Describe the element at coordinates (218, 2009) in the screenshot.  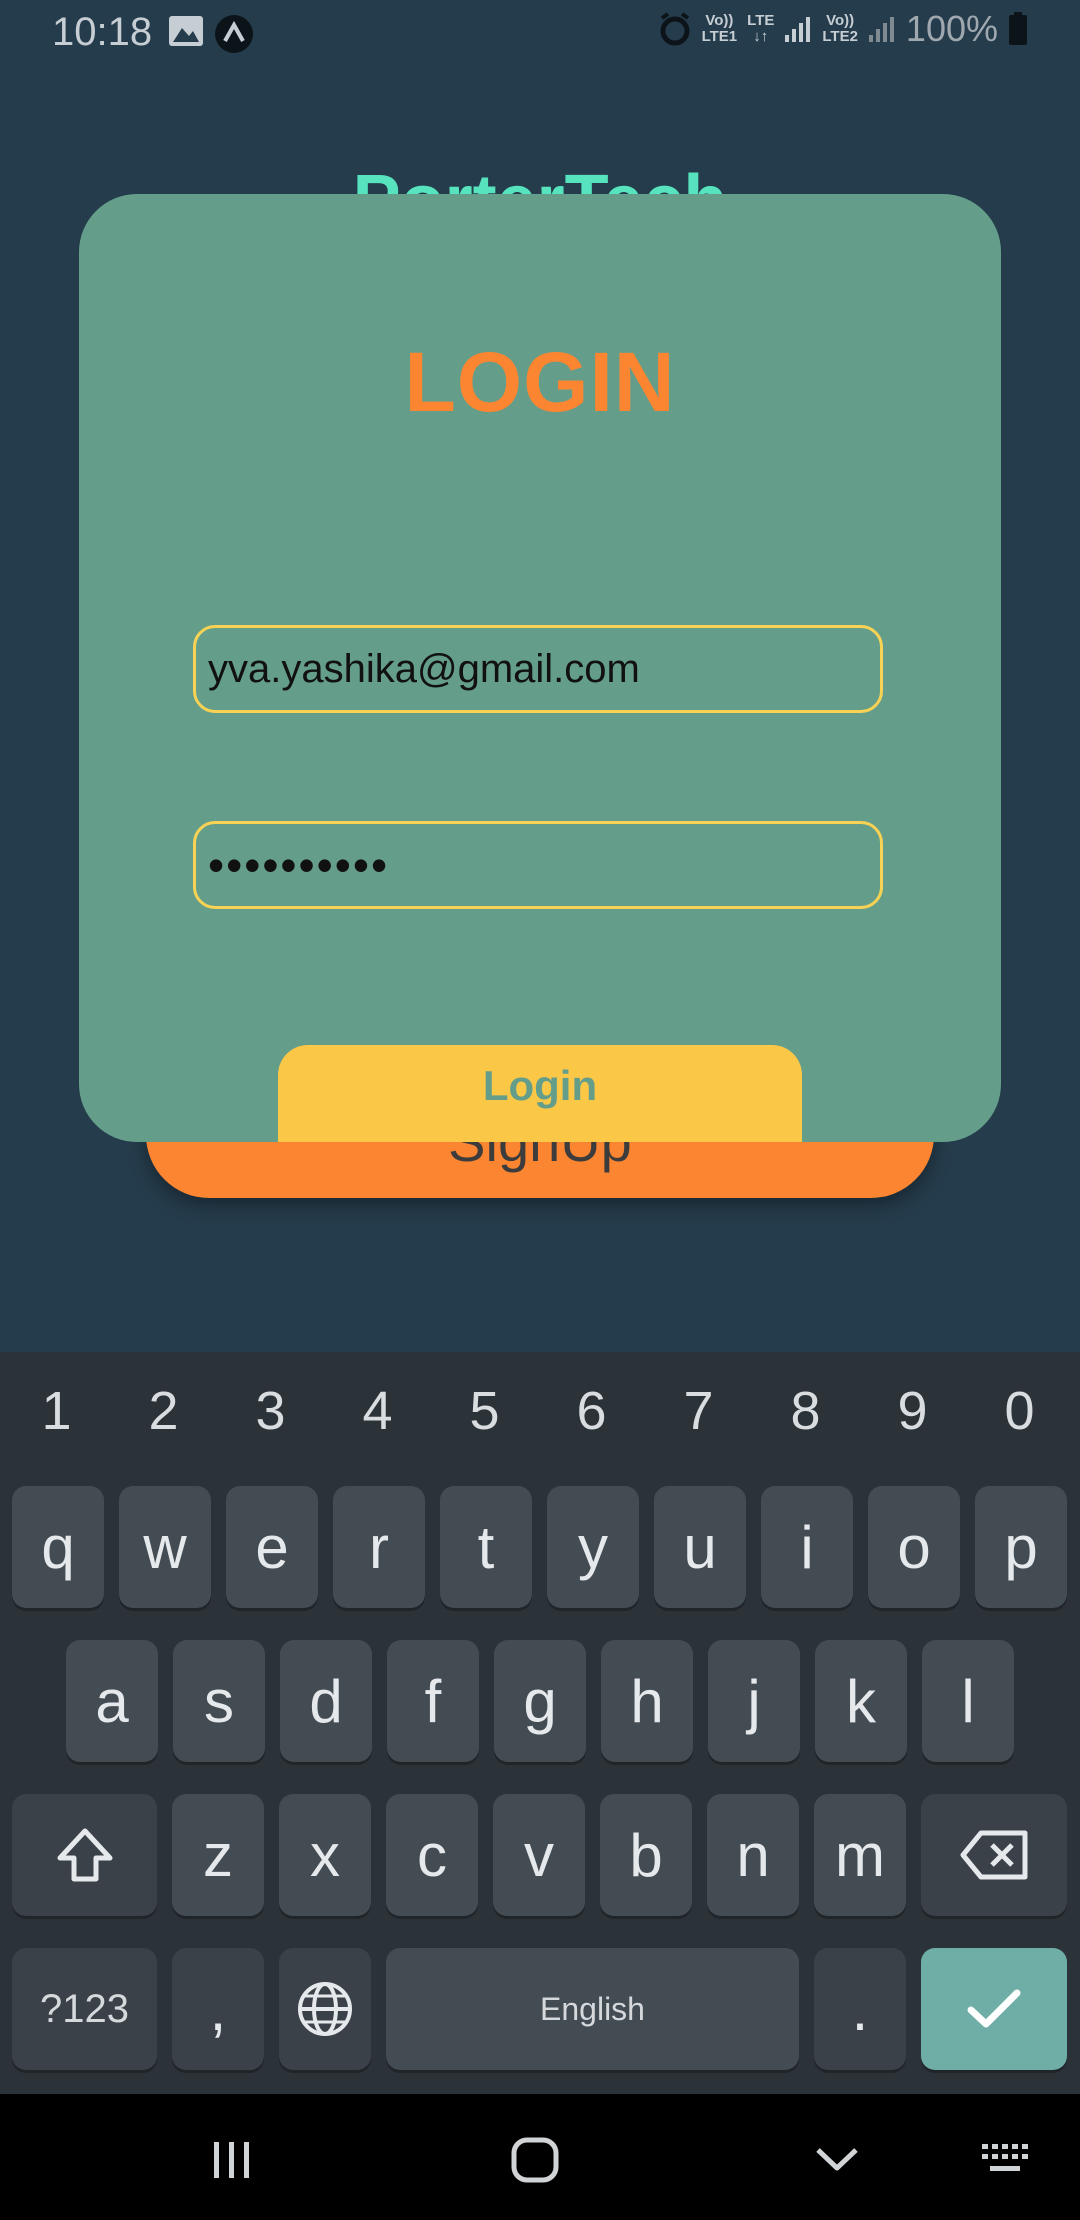
I see `comma-key: ,` at that location.